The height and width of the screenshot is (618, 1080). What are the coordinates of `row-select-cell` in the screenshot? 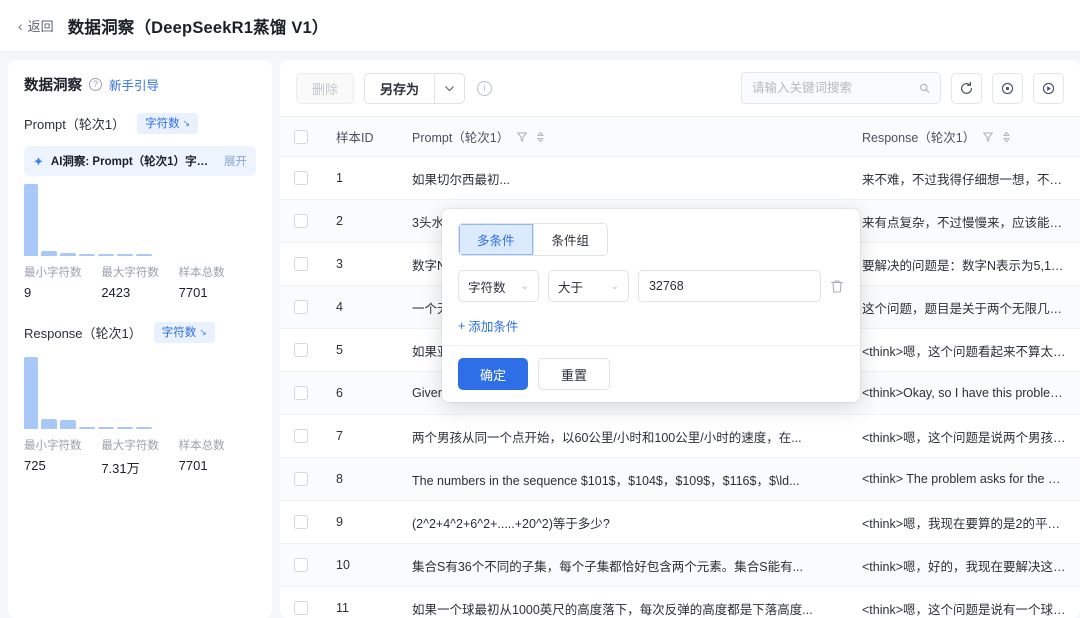 It's located at (301, 522).